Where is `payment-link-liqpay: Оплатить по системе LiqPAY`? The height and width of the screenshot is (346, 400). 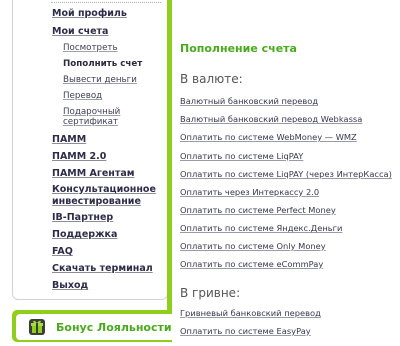
payment-link-liqpay: Оплатить по системе LiqPAY is located at coordinates (241, 156).